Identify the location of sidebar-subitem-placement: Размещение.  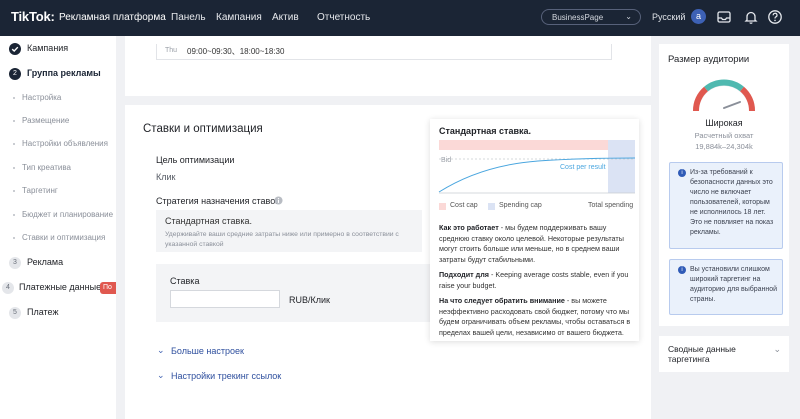
(58, 122).